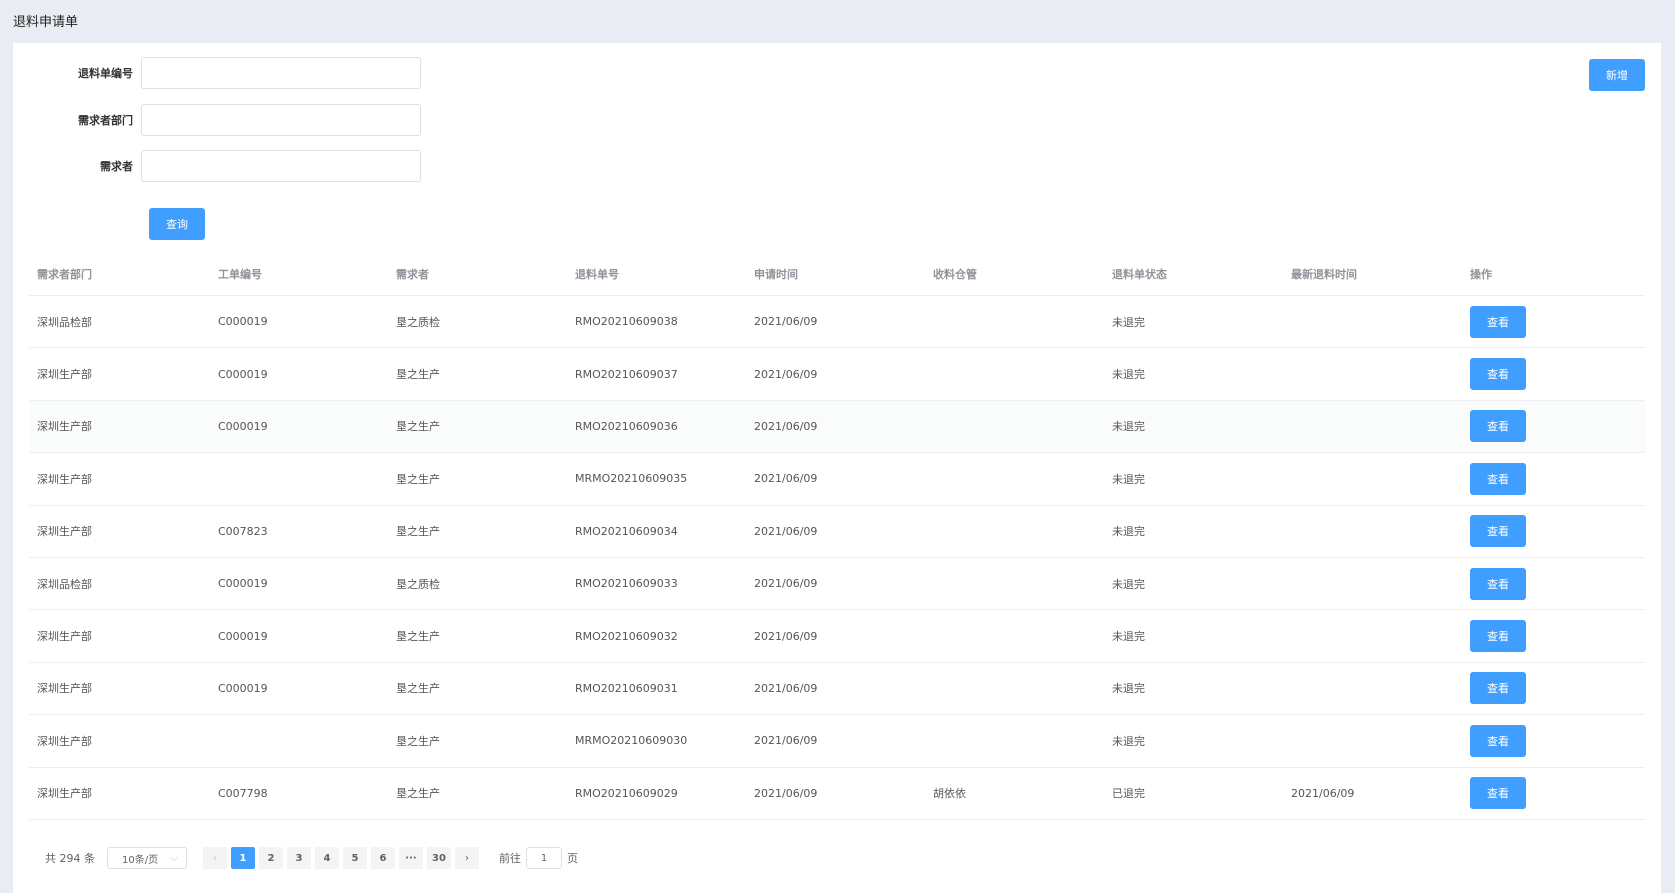  Describe the element at coordinates (837, 479) in the screenshot. I see `table-row: 深圳生产部 垦之生产 MRMO20210609035 2021/06/09 未退完 查看` at that location.